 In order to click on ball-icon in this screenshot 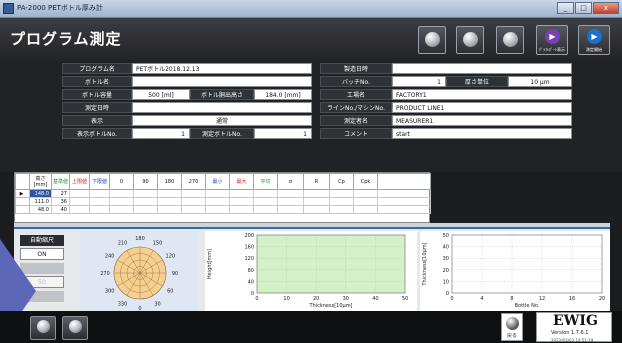, I will do `click(432, 39)`.